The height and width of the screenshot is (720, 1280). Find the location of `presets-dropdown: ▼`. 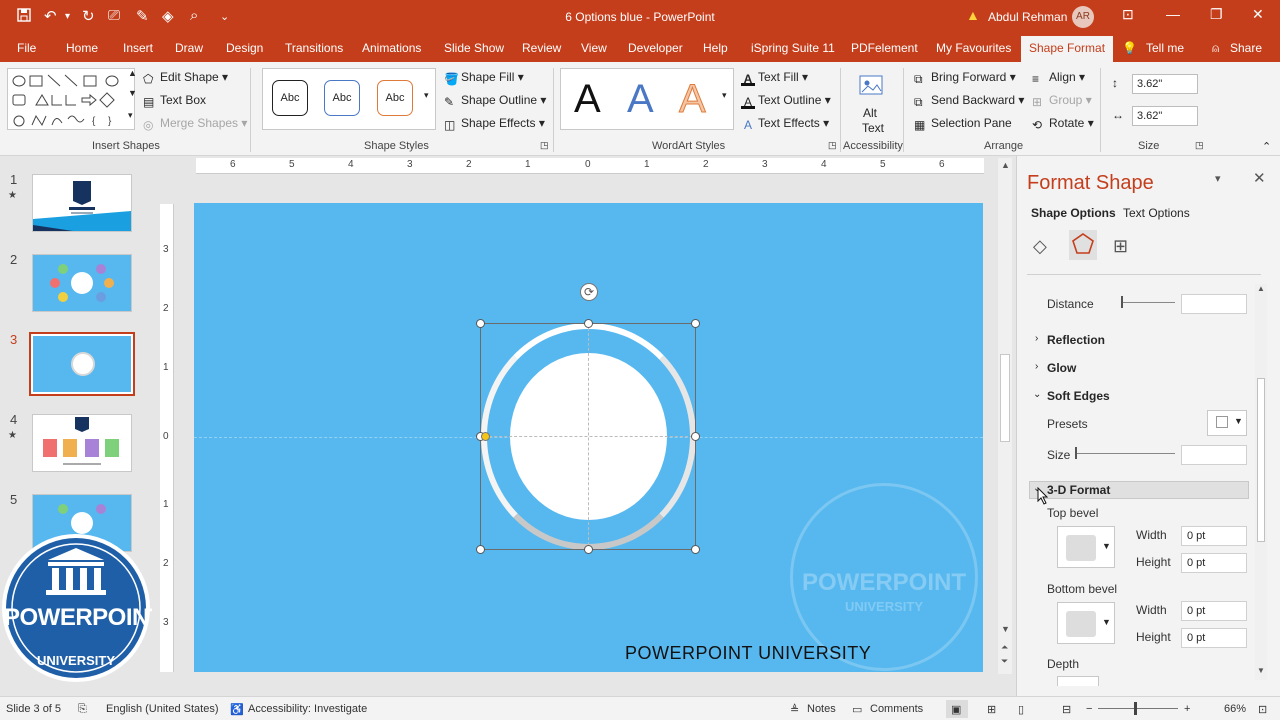

presets-dropdown: ▼ is located at coordinates (1227, 423).